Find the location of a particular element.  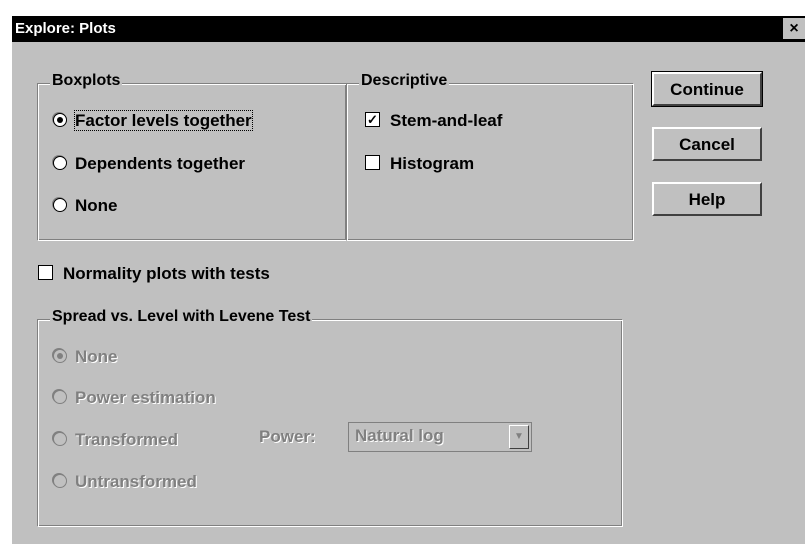

option-label: Dependents together is located at coordinates (160, 163).